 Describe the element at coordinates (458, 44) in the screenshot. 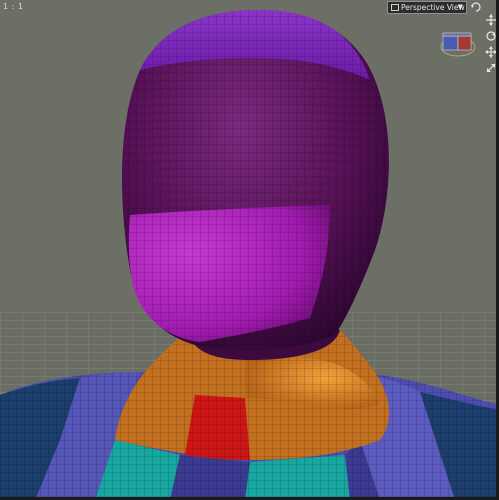

I see `view-cube-icon` at that location.